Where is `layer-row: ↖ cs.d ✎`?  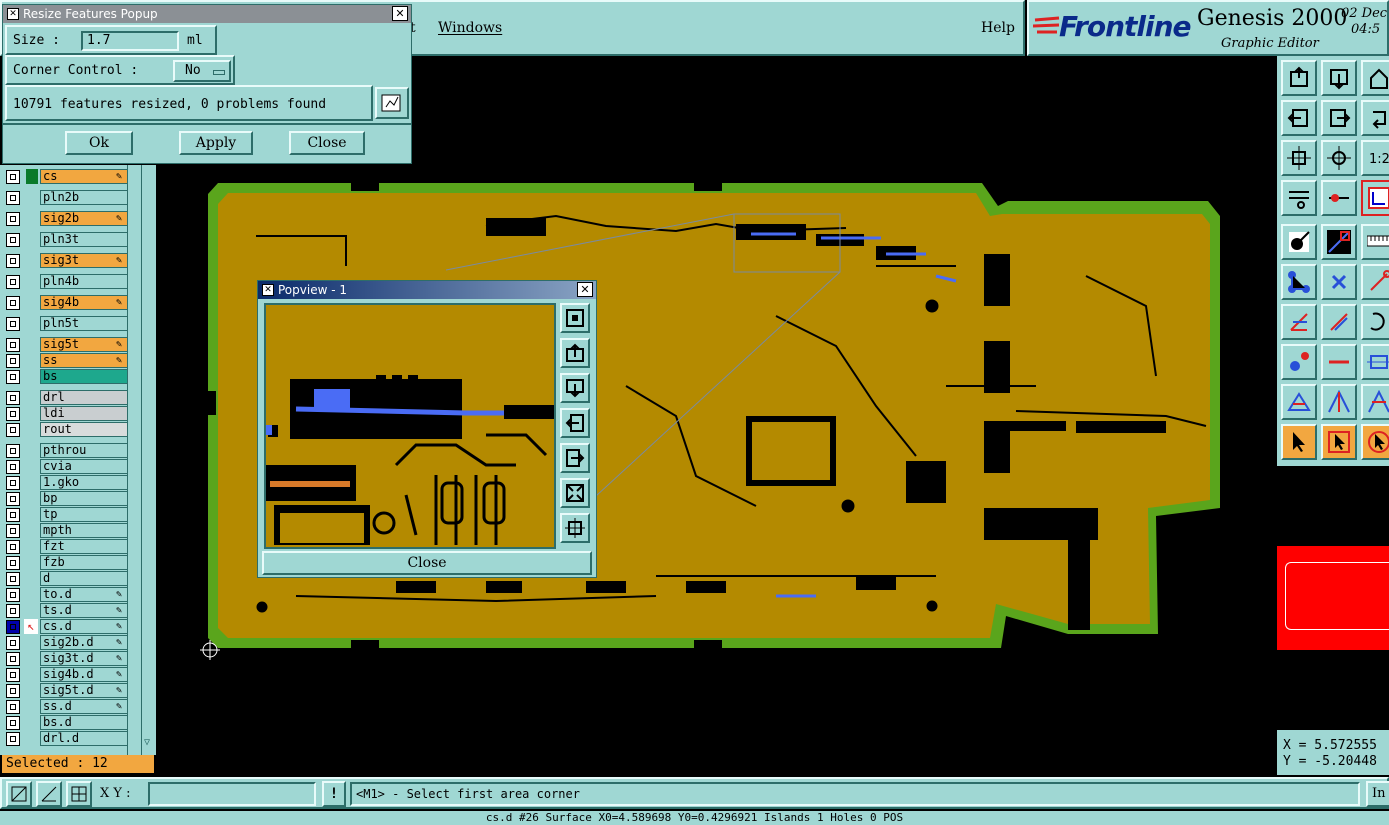 layer-row: ↖ cs.d ✎ is located at coordinates (67, 626).